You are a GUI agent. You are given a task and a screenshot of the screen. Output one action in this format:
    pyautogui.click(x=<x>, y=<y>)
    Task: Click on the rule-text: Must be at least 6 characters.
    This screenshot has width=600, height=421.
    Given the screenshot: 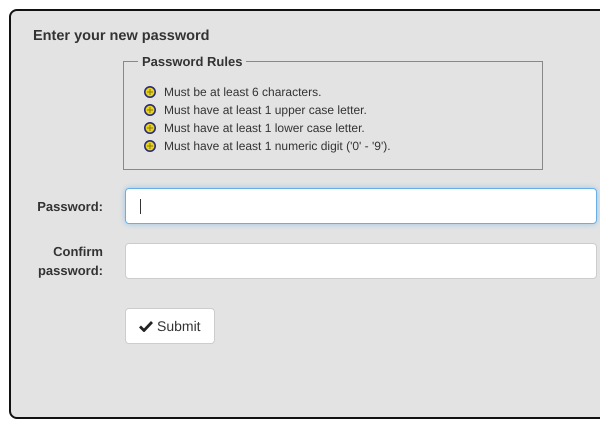 What is the action you would take?
    pyautogui.click(x=243, y=92)
    